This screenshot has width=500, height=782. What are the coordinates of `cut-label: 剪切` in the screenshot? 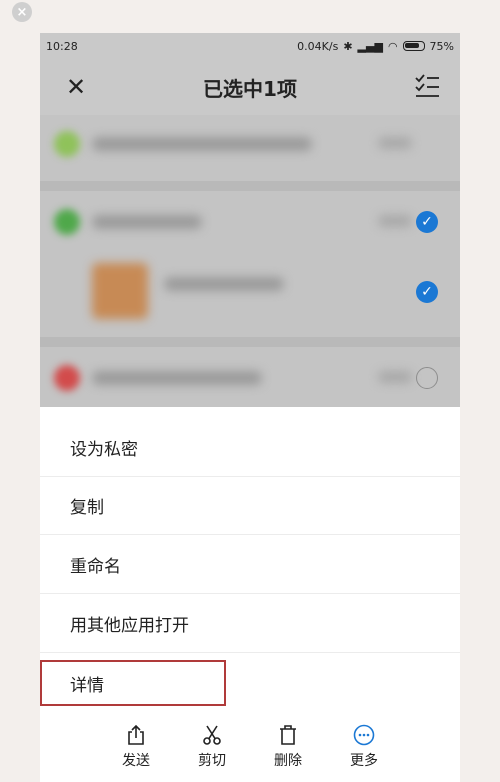 It's located at (212, 761).